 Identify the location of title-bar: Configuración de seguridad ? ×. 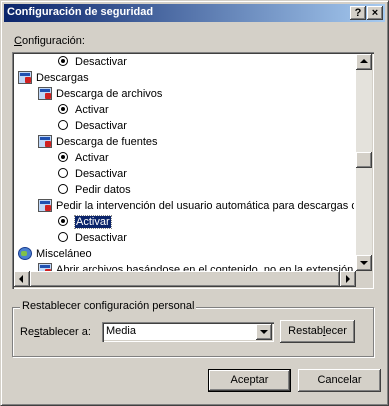
(194, 13).